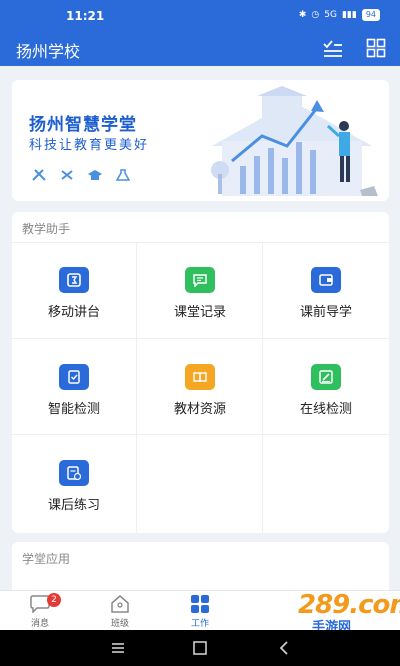  I want to click on grid-item-mobile-podium: 移动讲台, so click(74, 290).